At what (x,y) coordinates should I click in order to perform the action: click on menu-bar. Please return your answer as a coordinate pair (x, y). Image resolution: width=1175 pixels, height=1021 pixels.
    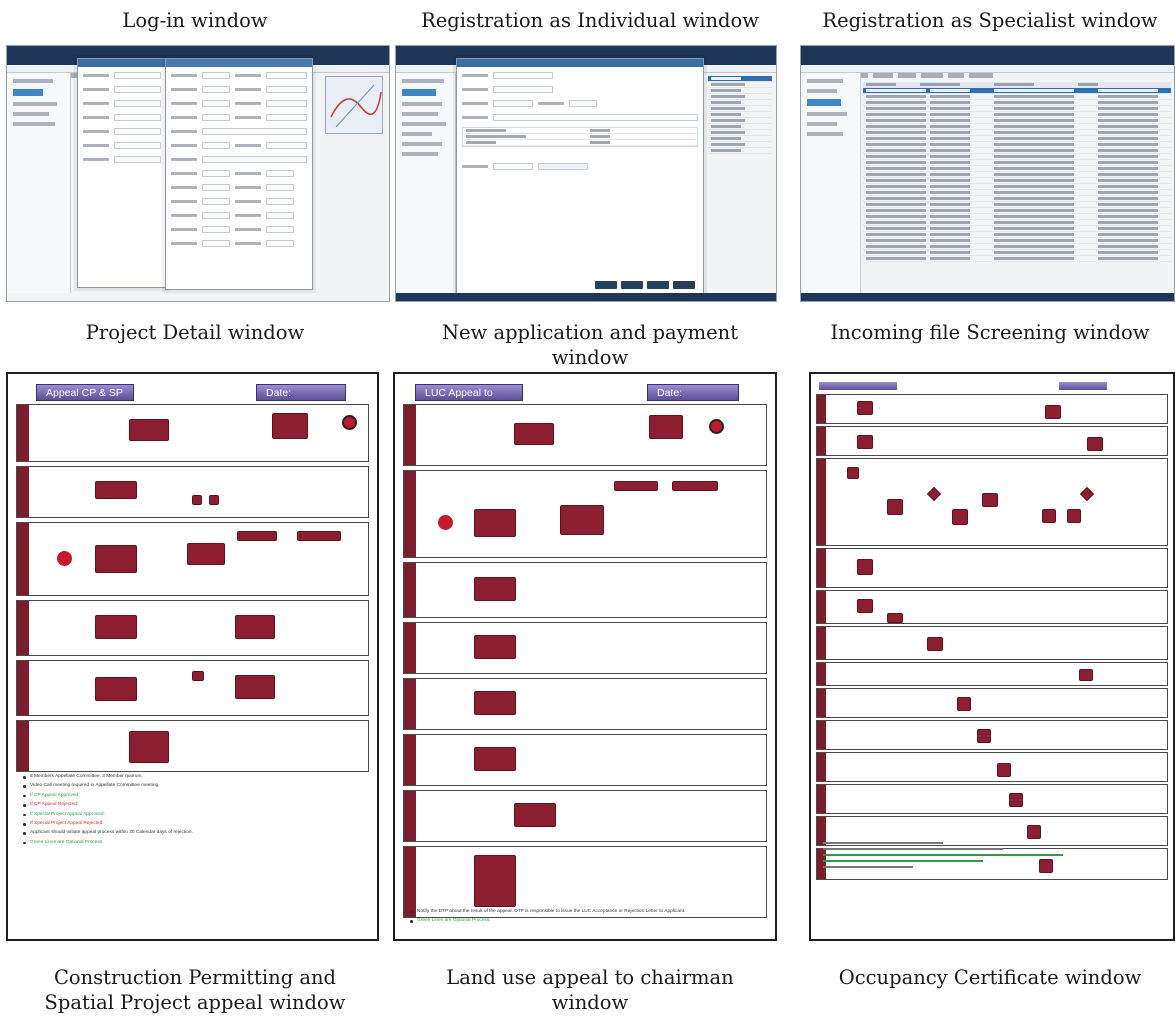
    Looking at the image, I should click on (987, 71).